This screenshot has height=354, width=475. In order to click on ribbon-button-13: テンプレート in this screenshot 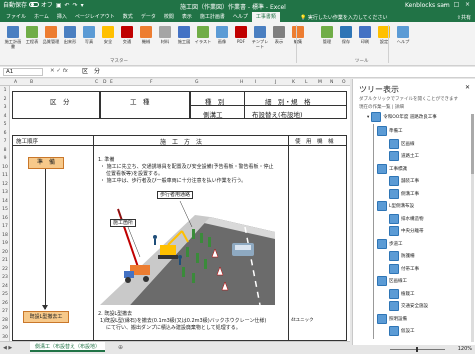, I will do `click(260, 37)`.